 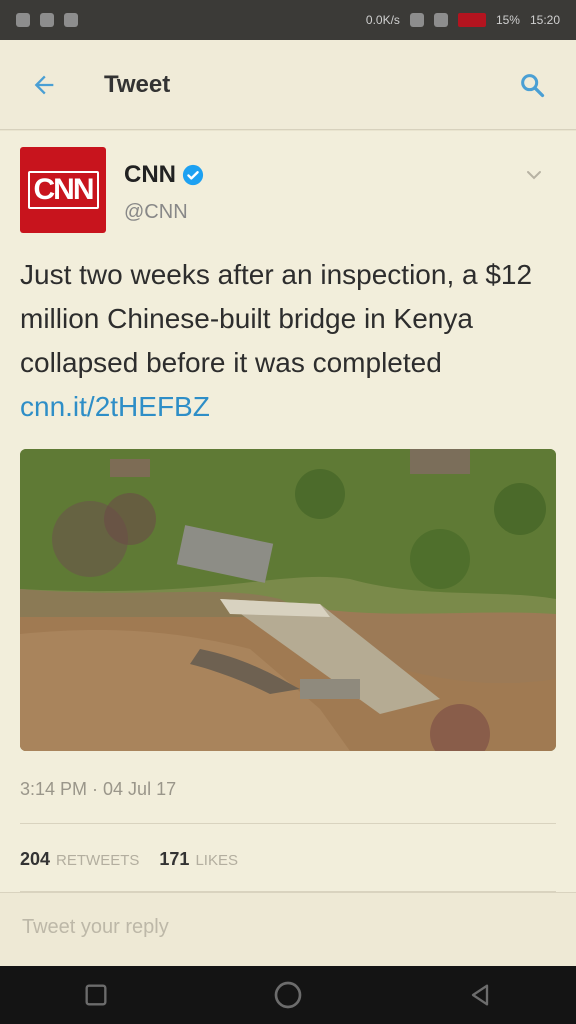 I want to click on like-count: 171, so click(x=174, y=859).